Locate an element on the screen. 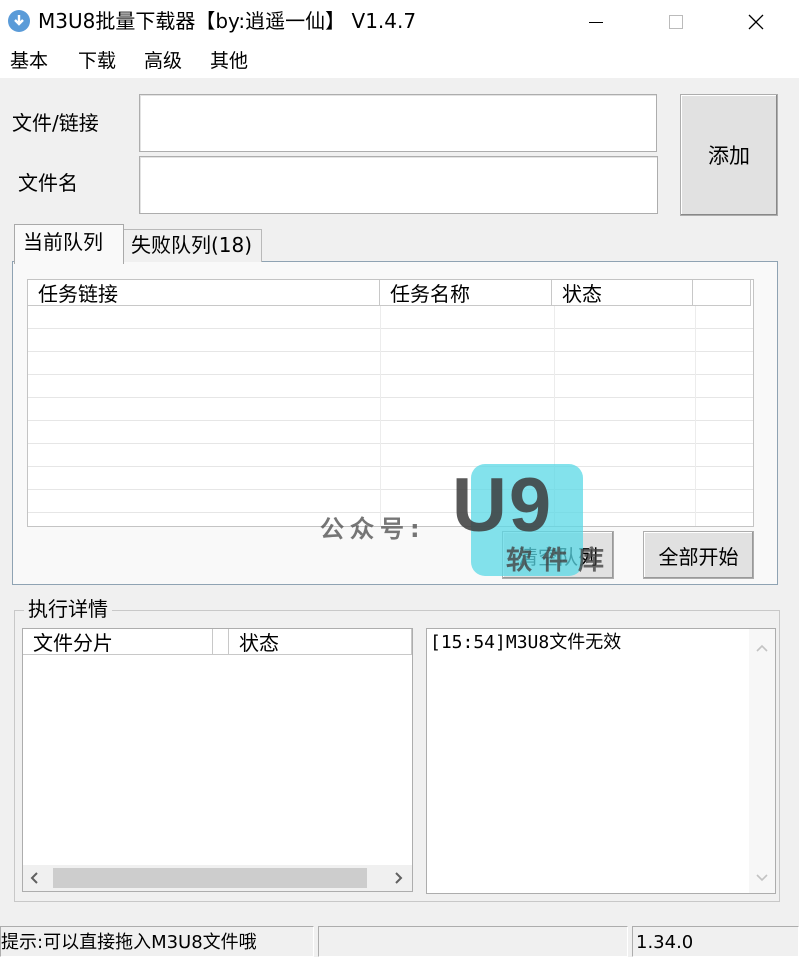  minimize-button is located at coordinates (596, 22).